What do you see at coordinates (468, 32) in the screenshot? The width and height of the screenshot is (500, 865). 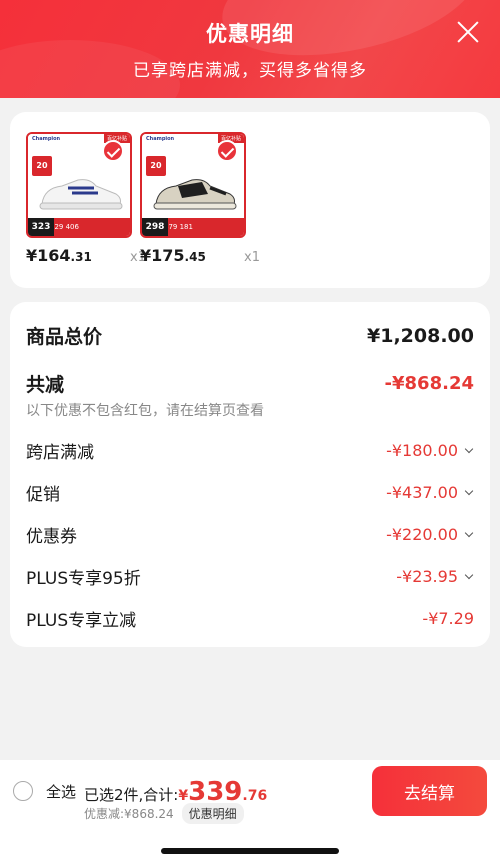 I see `close-icon` at bounding box center [468, 32].